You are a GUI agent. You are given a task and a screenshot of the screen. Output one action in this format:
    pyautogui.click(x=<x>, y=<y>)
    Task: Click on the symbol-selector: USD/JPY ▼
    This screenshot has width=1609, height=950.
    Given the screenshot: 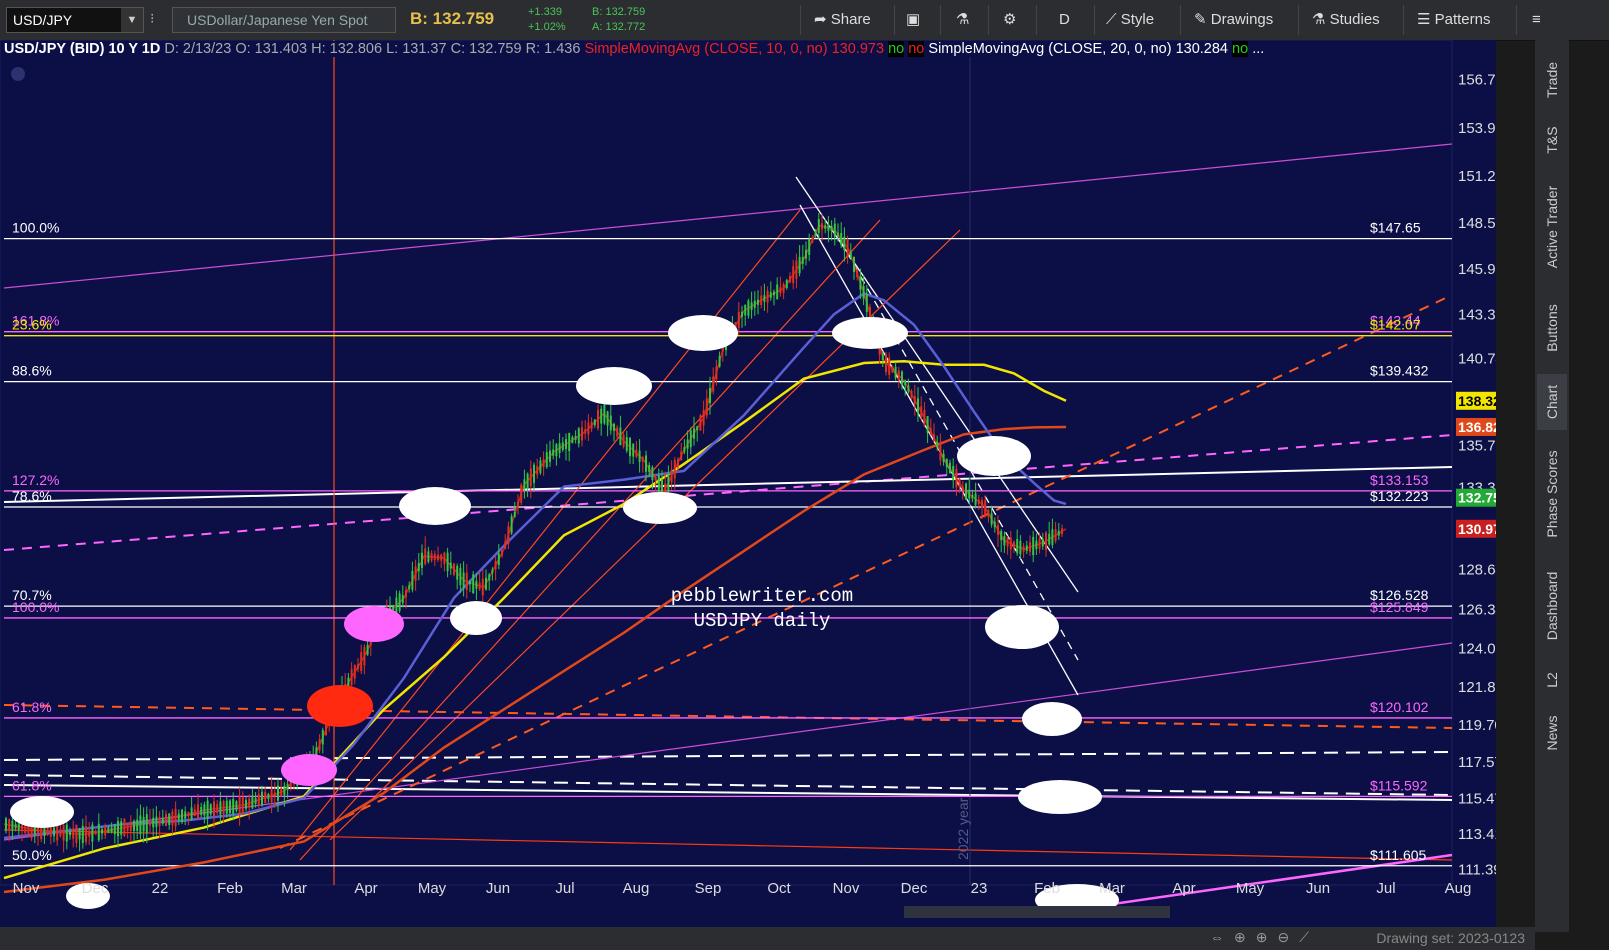 What is the action you would take?
    pyautogui.click(x=75, y=20)
    